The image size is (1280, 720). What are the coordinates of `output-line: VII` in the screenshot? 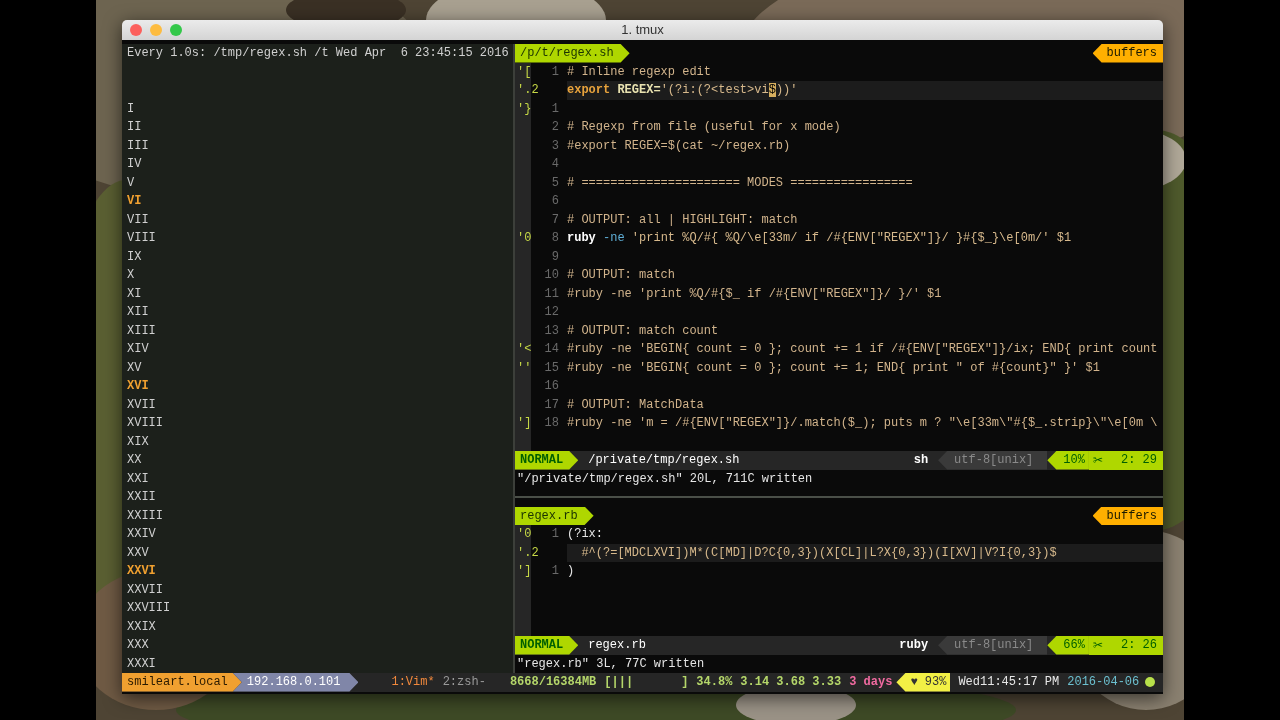 It's located at (138, 220).